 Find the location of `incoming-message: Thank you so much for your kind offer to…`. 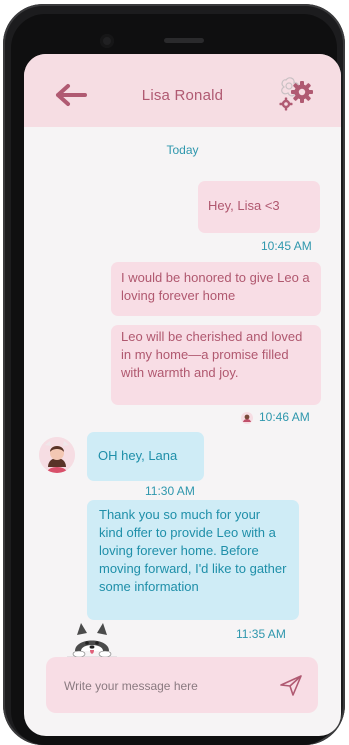

incoming-message: Thank you so much for your kind offer to… is located at coordinates (193, 560).